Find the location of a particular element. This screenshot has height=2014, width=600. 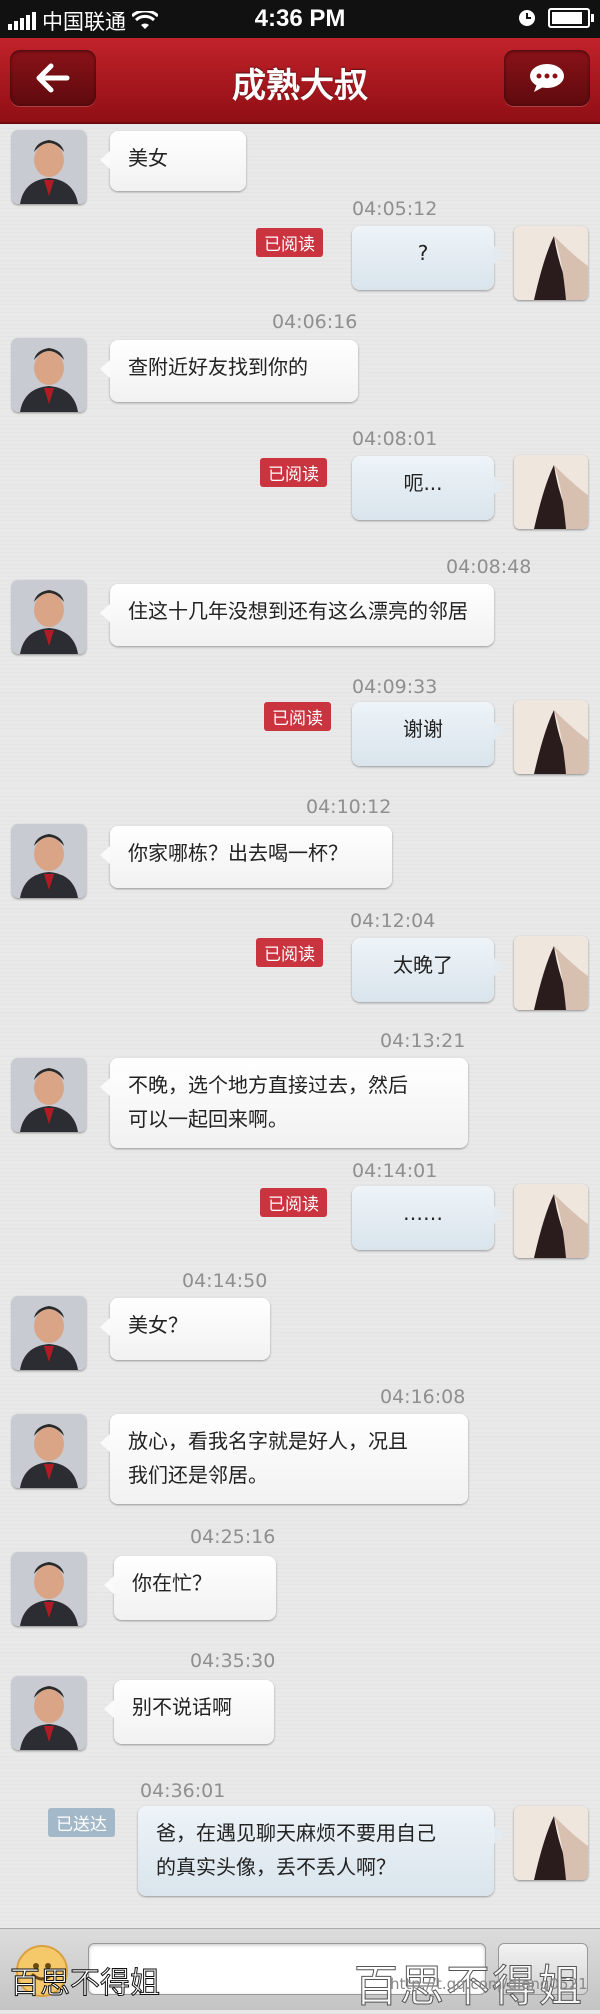

status-right is located at coordinates (556, 18).